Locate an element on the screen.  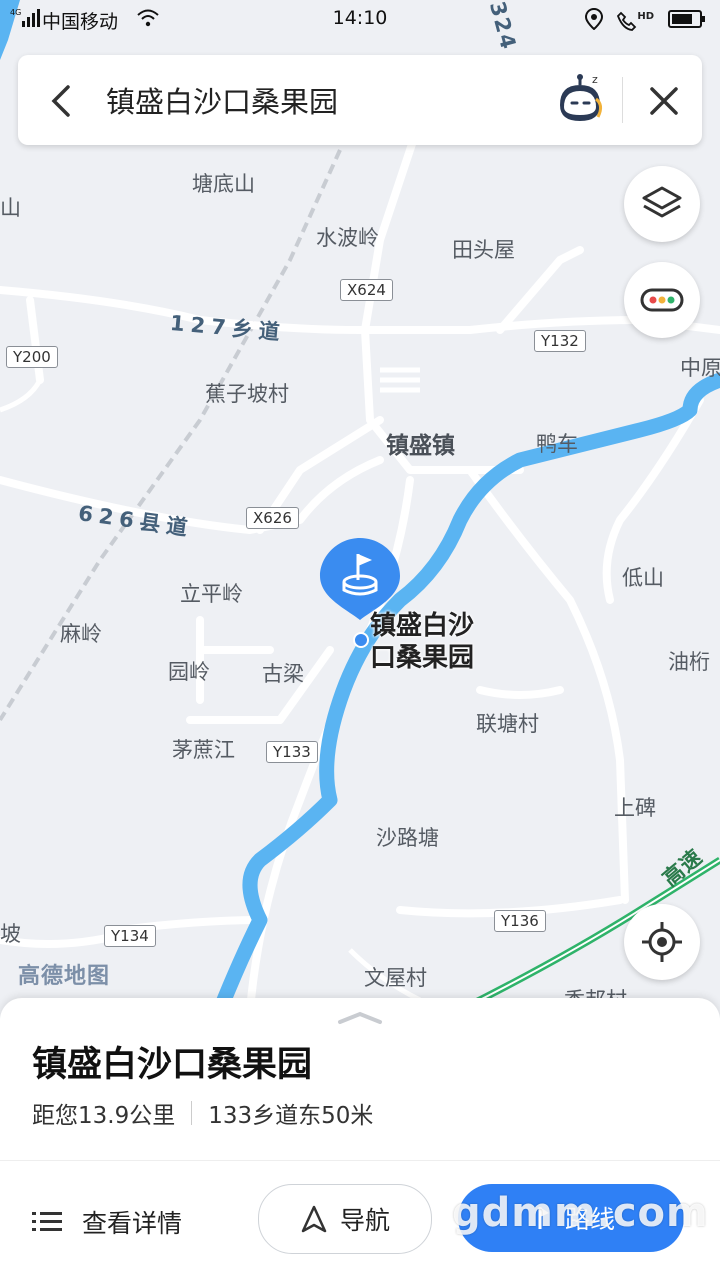
navigation-arrow-icon is located at coordinates (314, 1219).